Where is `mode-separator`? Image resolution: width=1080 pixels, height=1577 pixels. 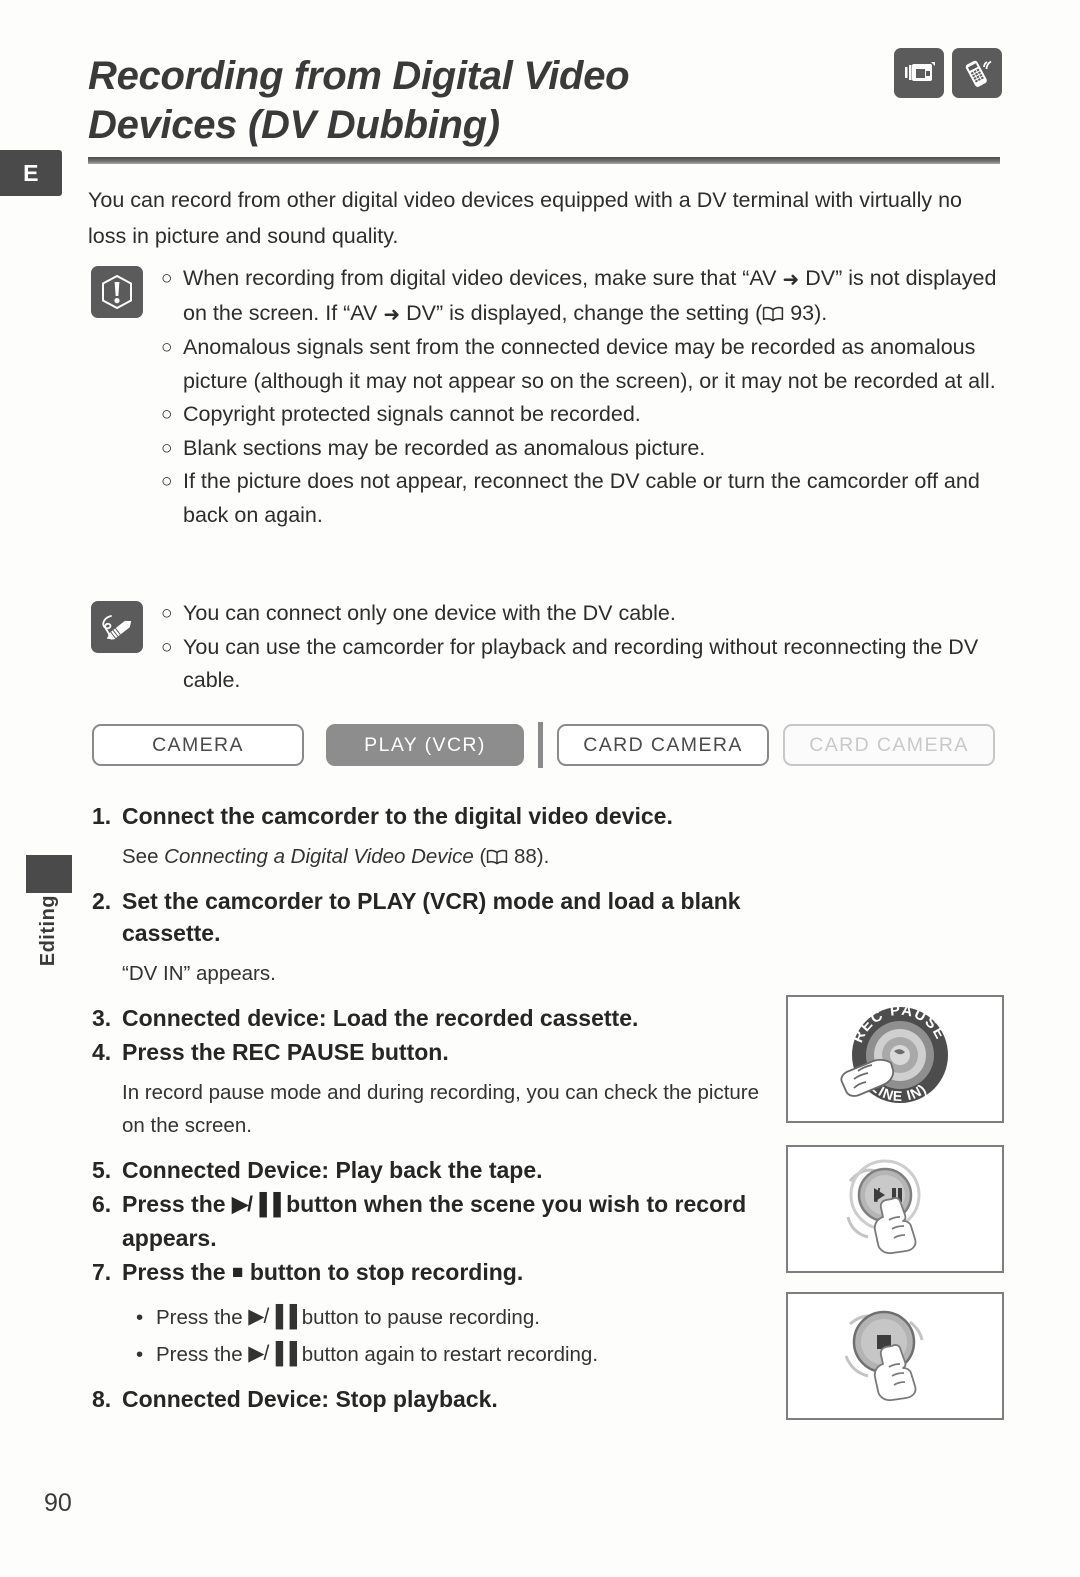 mode-separator is located at coordinates (540, 745).